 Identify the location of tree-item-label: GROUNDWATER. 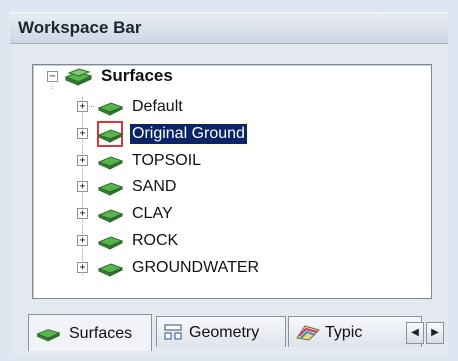
(195, 268).